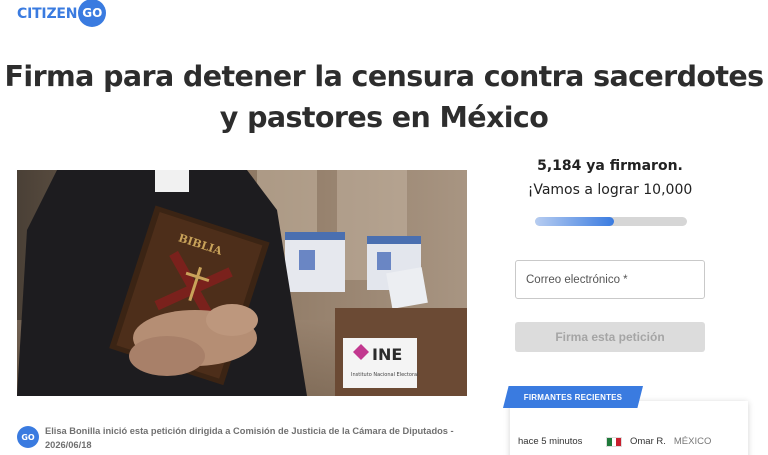  What do you see at coordinates (574, 221) in the screenshot?
I see `signature-progress-fill` at bounding box center [574, 221].